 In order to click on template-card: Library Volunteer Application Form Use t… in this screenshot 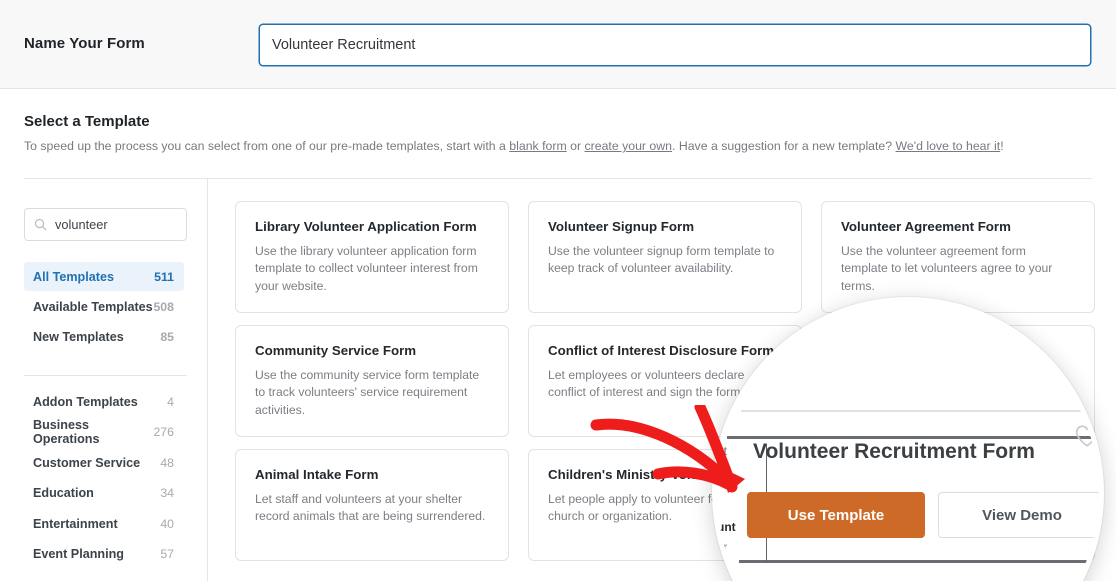, I will do `click(372, 257)`.